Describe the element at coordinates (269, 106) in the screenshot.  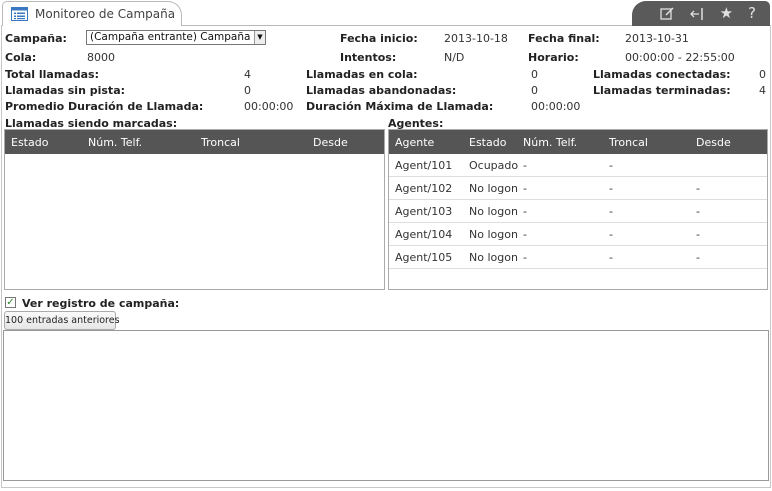
I see `avg-duration-value: 00:00:00` at that location.